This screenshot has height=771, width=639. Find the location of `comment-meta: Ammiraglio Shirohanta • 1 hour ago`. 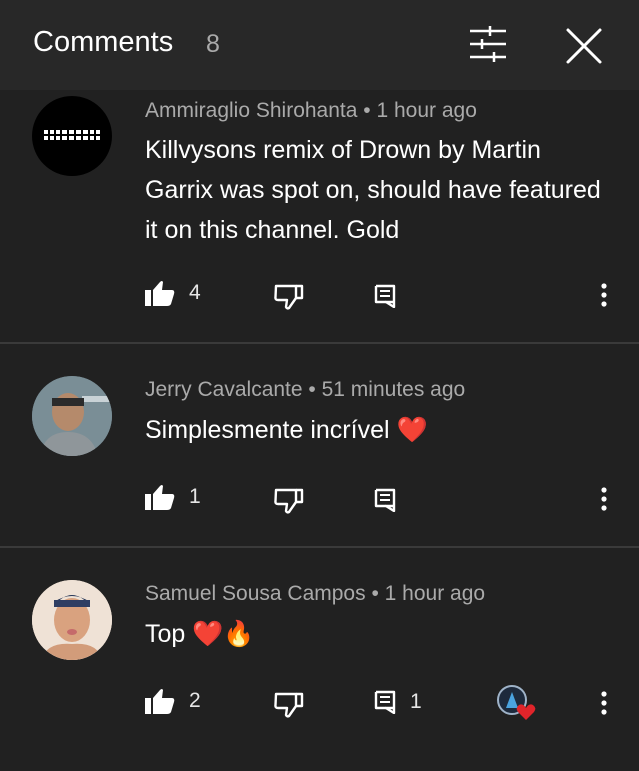

comment-meta: Ammiraglio Shirohanta • 1 hour ago is located at coordinates (311, 111).